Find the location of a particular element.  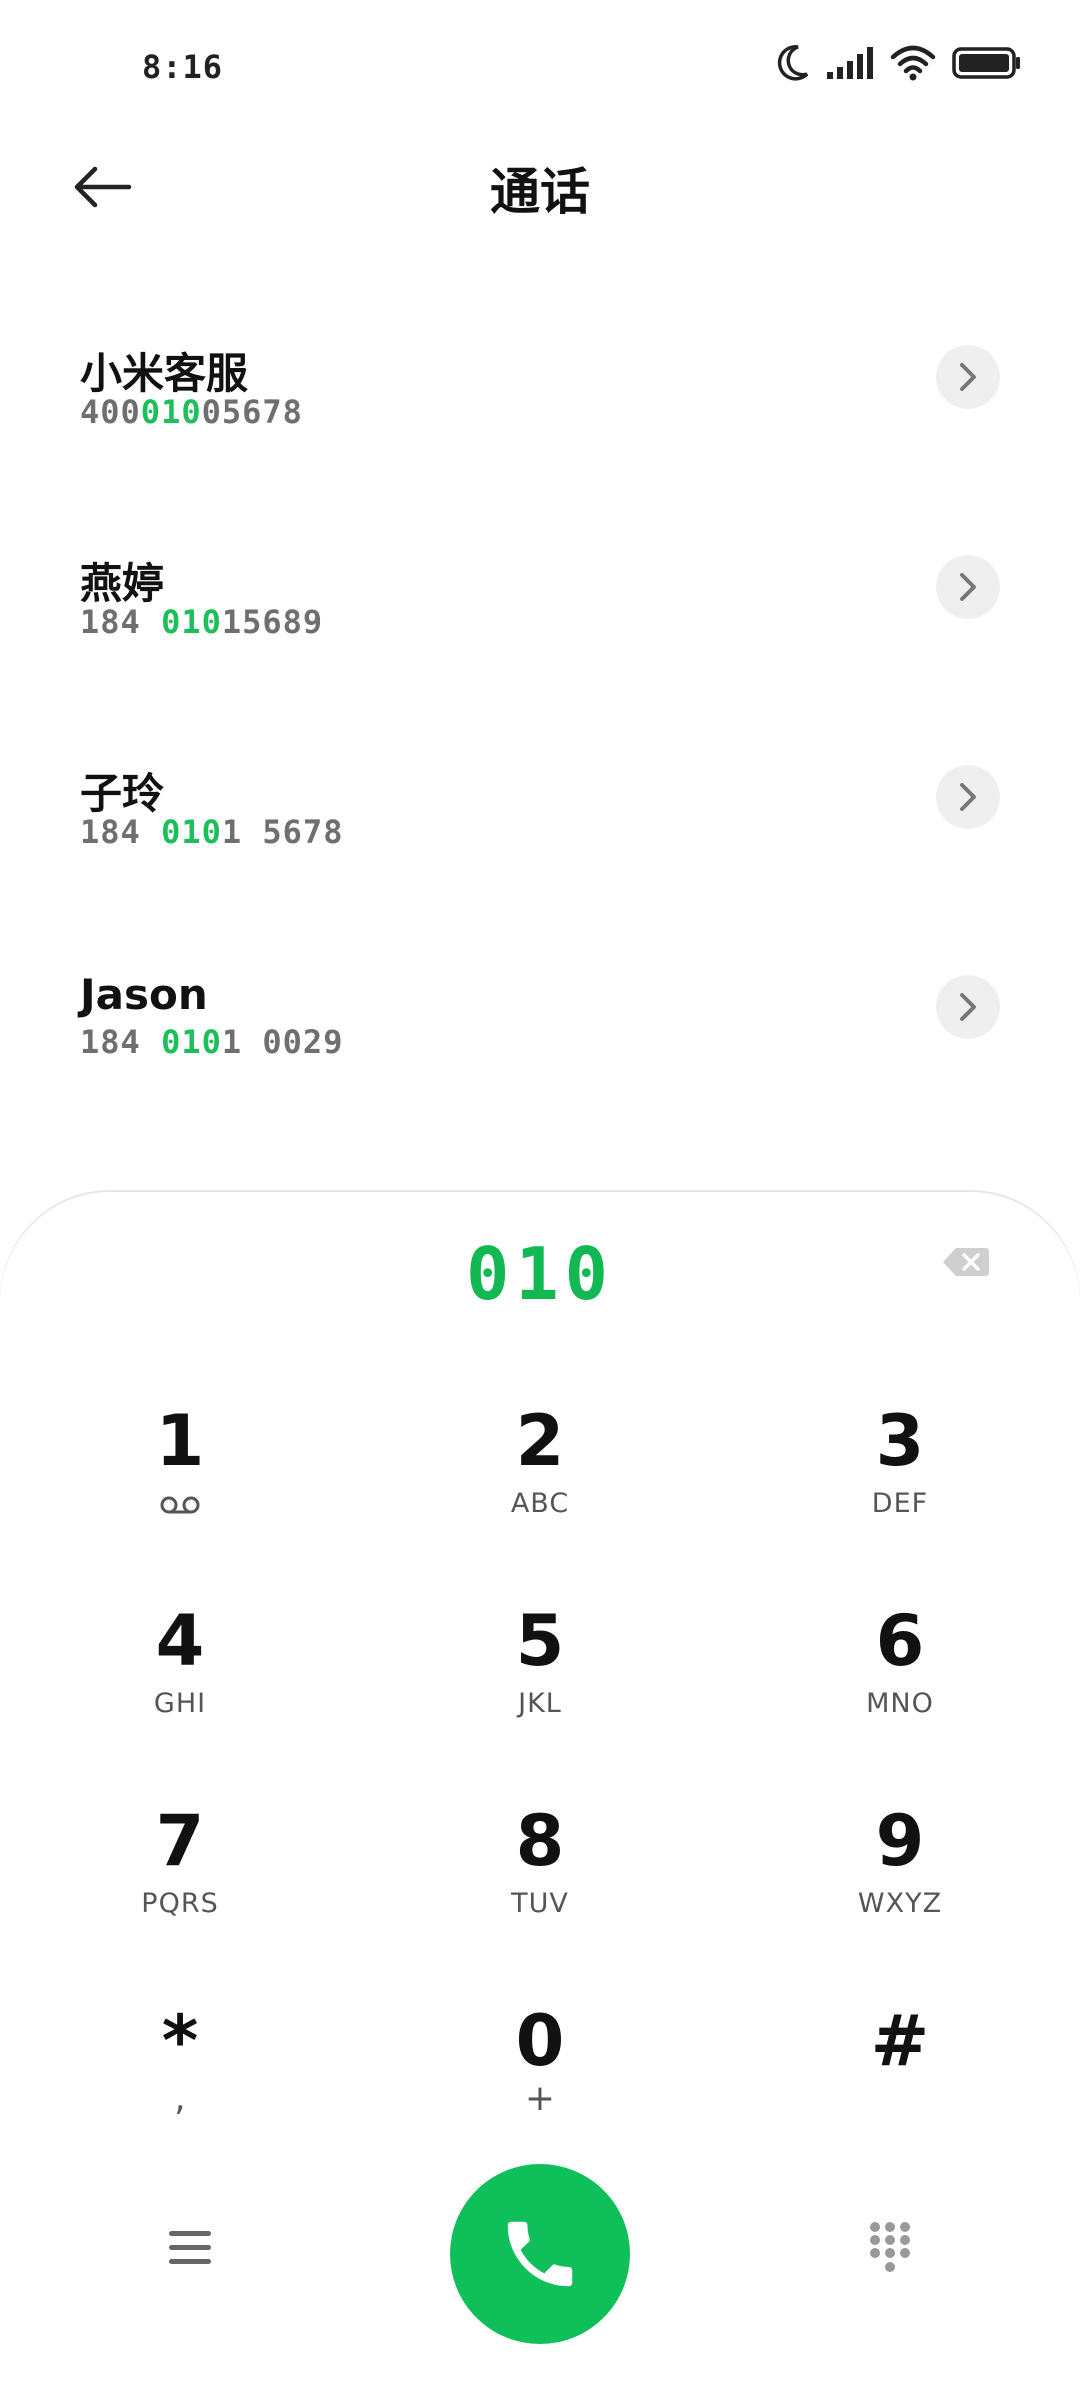

contact-number: 40001005678 is located at coordinates (191, 412).